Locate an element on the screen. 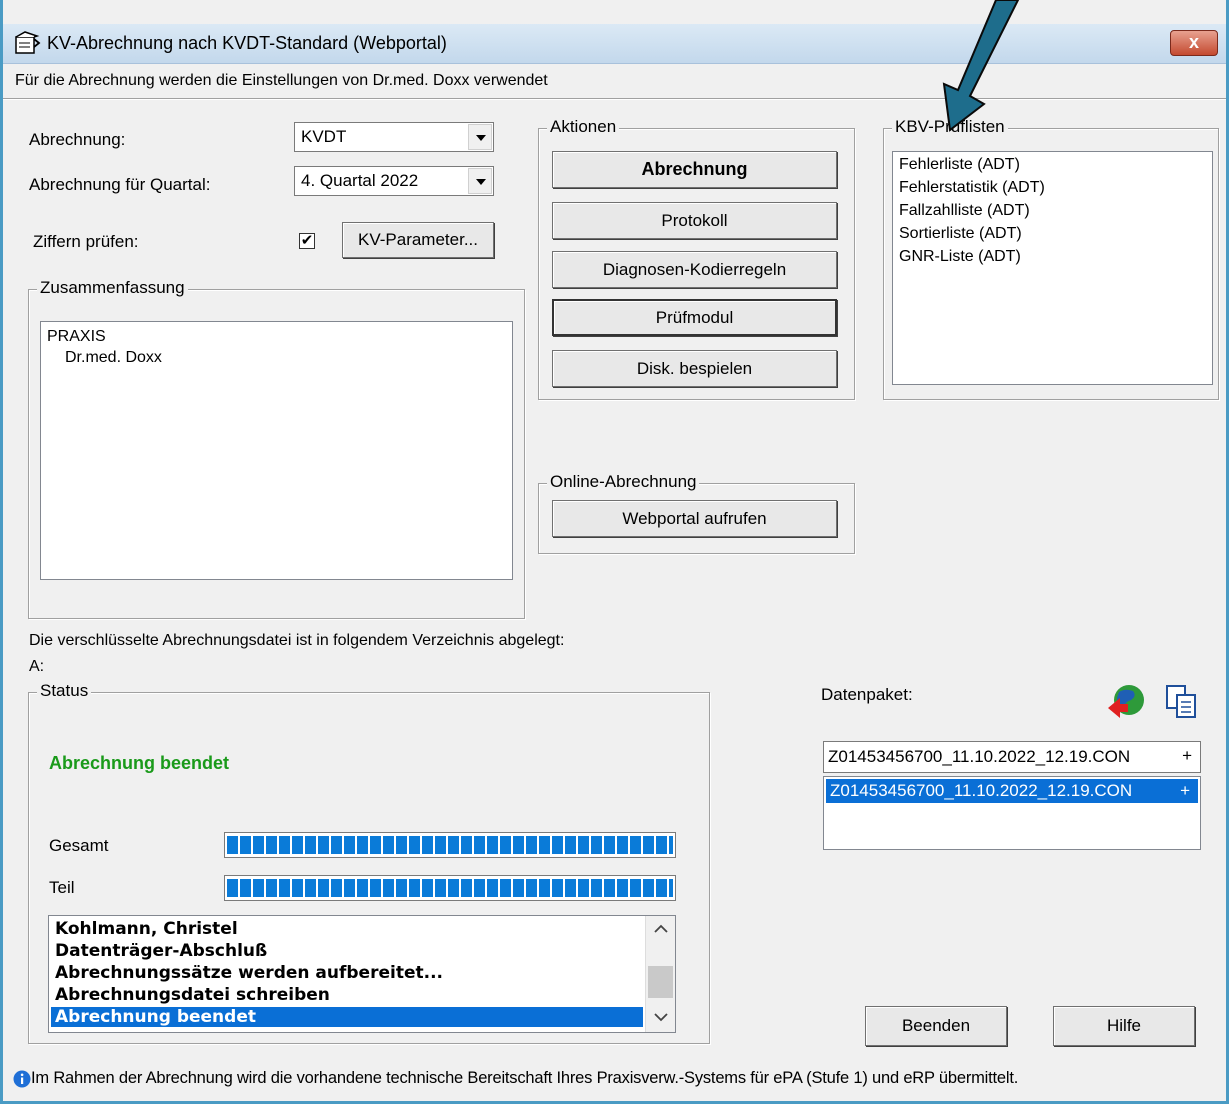  diagnosen-button: Diagnosen-Kodierregeln is located at coordinates (694, 269).